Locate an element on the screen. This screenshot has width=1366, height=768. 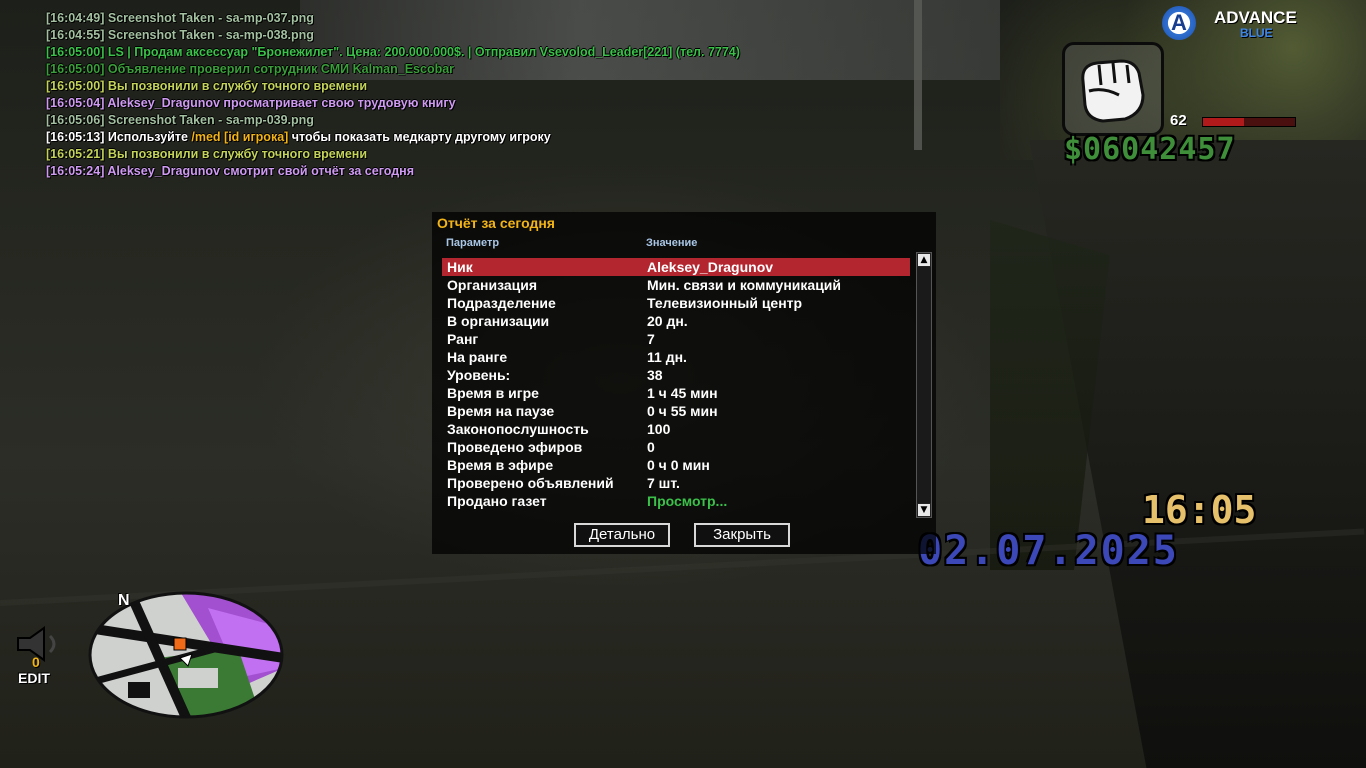
details-button: Детально is located at coordinates (622, 535).